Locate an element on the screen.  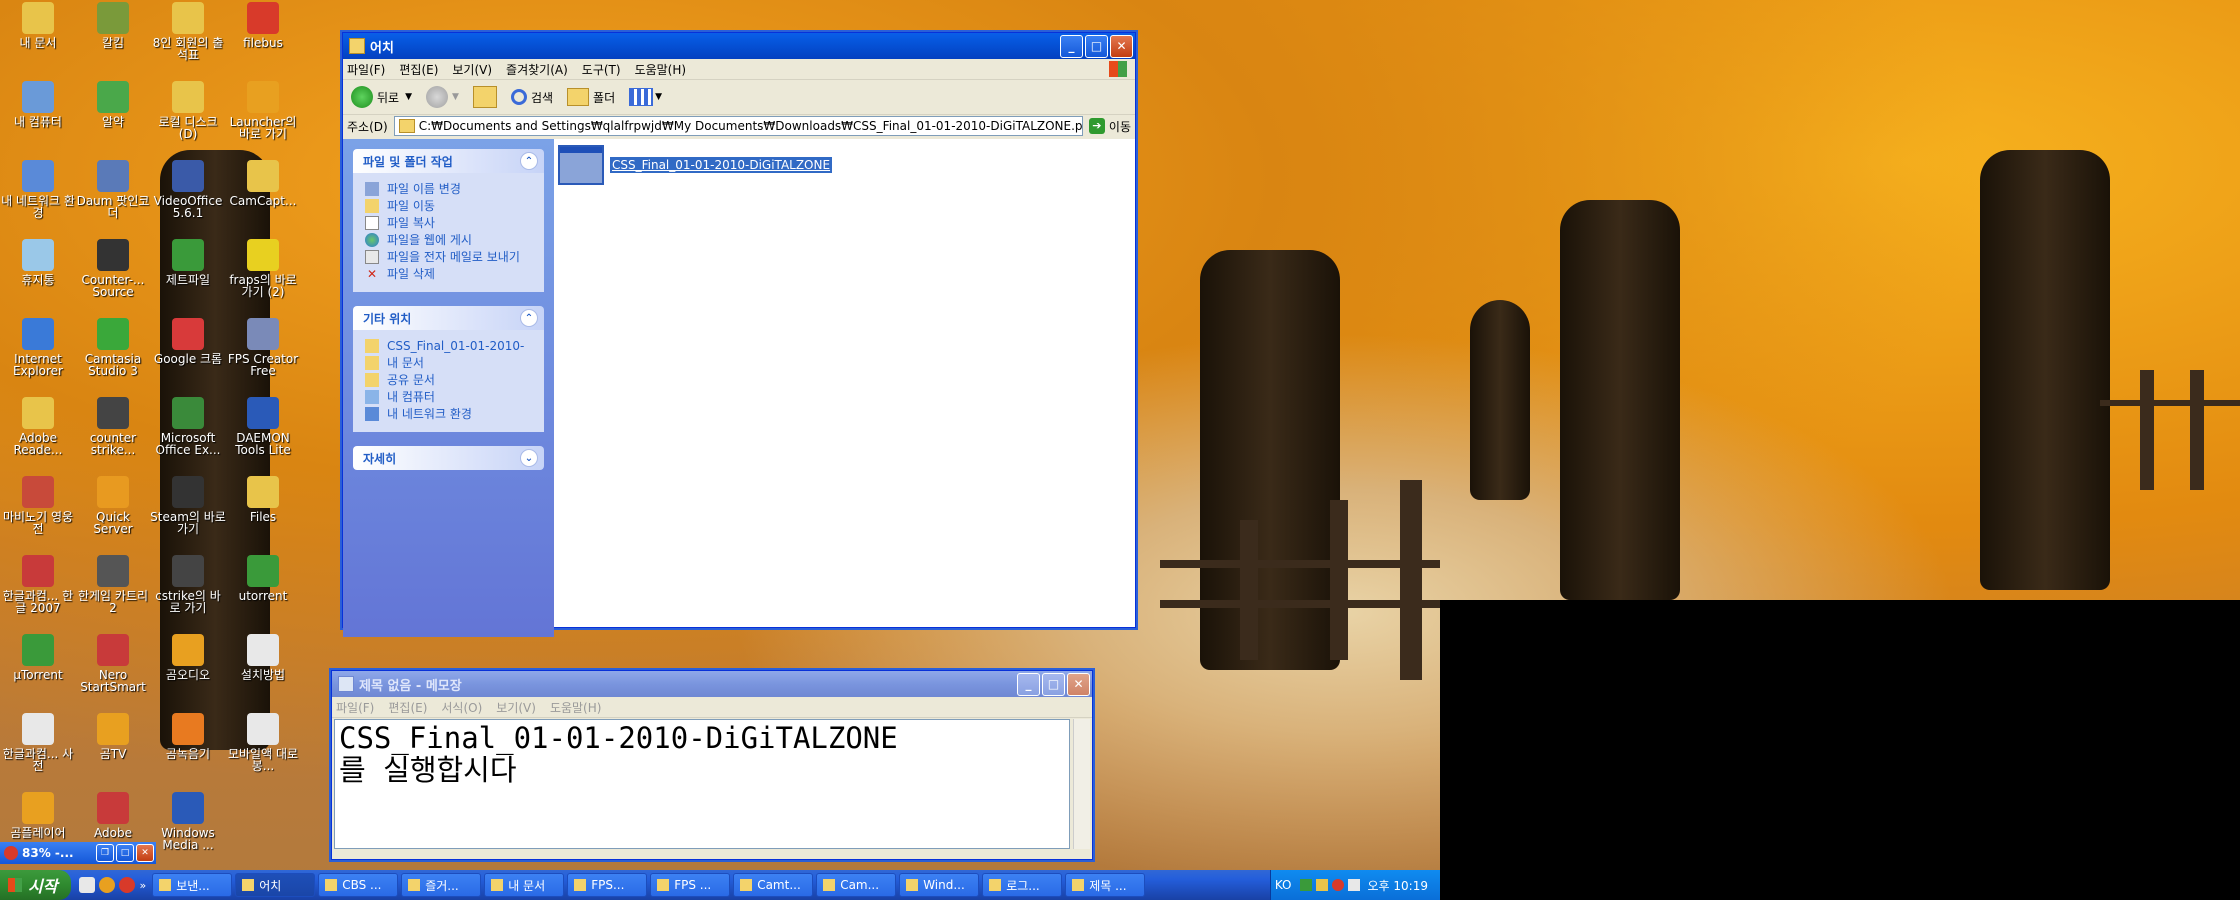
file-folder-tasks-header: 파일 및 폴더 작업 ⌃ is located at coordinates (448, 161).